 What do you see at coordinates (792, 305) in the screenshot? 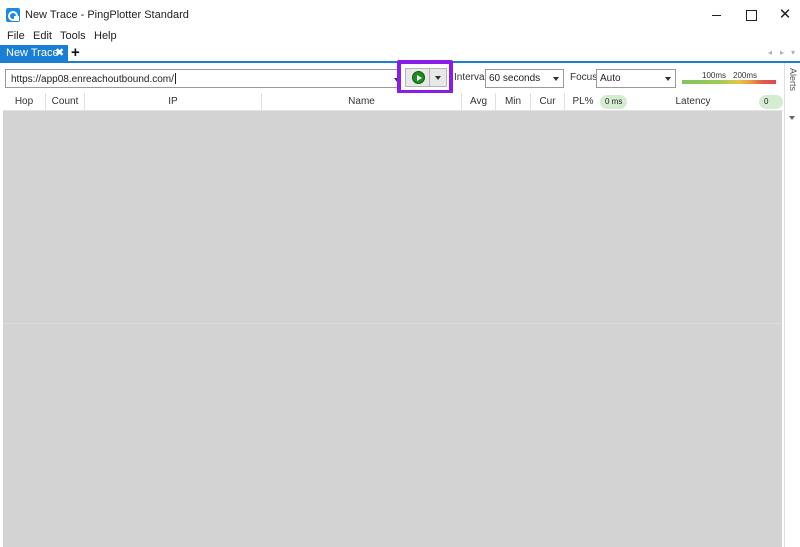
I see `alerts-panel-tab: Alerts` at bounding box center [792, 305].